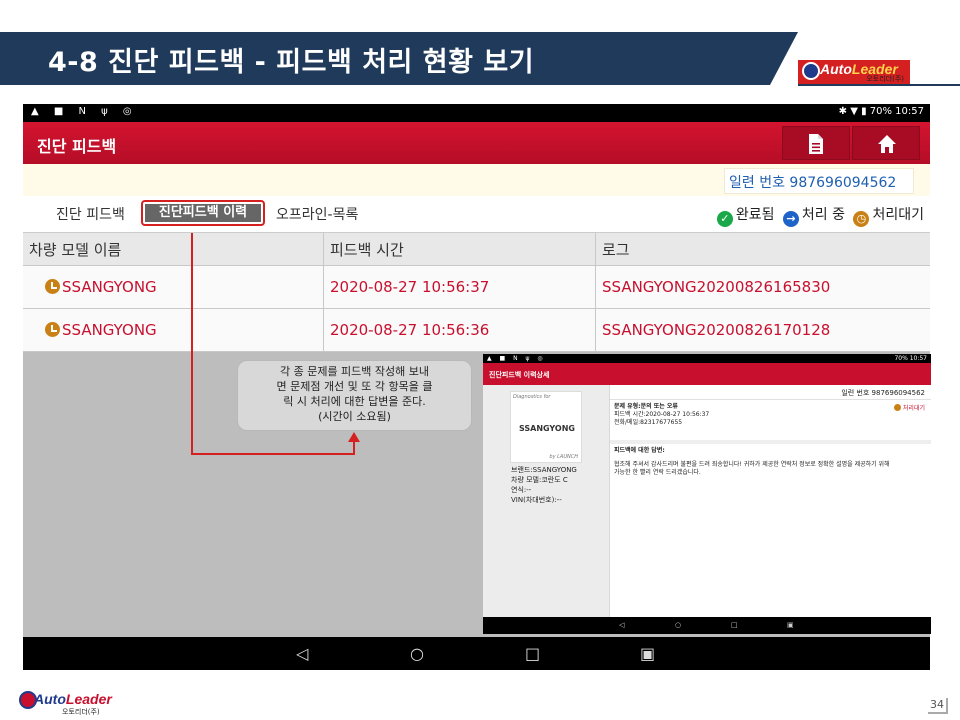  What do you see at coordinates (460, 249) in the screenshot?
I see `column-header-time: 피드백 시간` at bounding box center [460, 249].